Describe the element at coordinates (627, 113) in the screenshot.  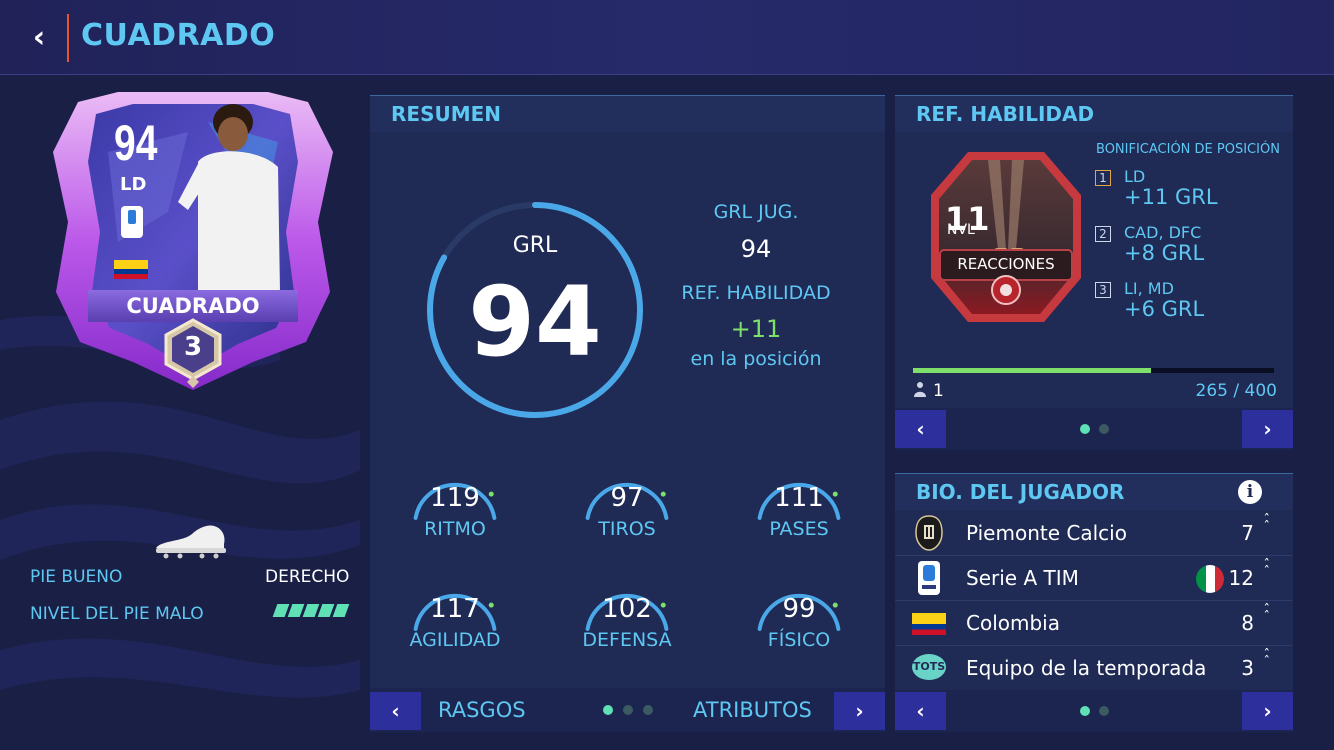
I see `summary-header: RESUMEN` at that location.